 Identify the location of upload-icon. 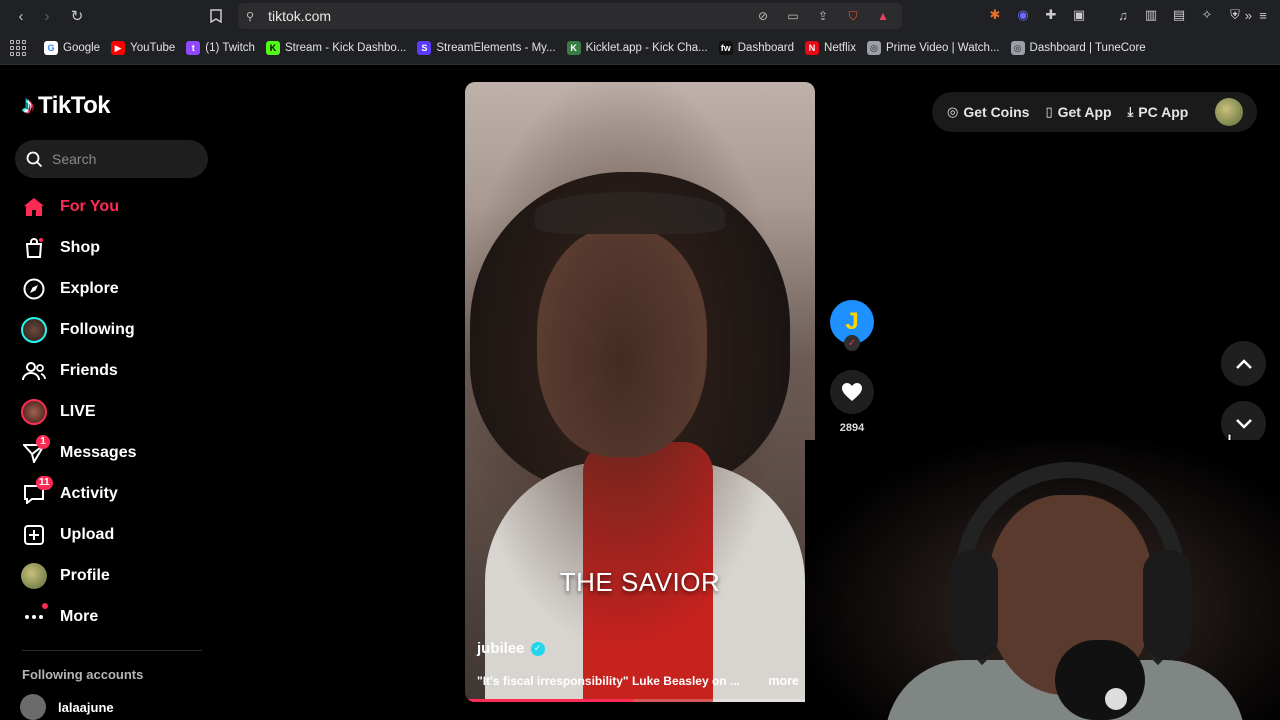
(34, 535).